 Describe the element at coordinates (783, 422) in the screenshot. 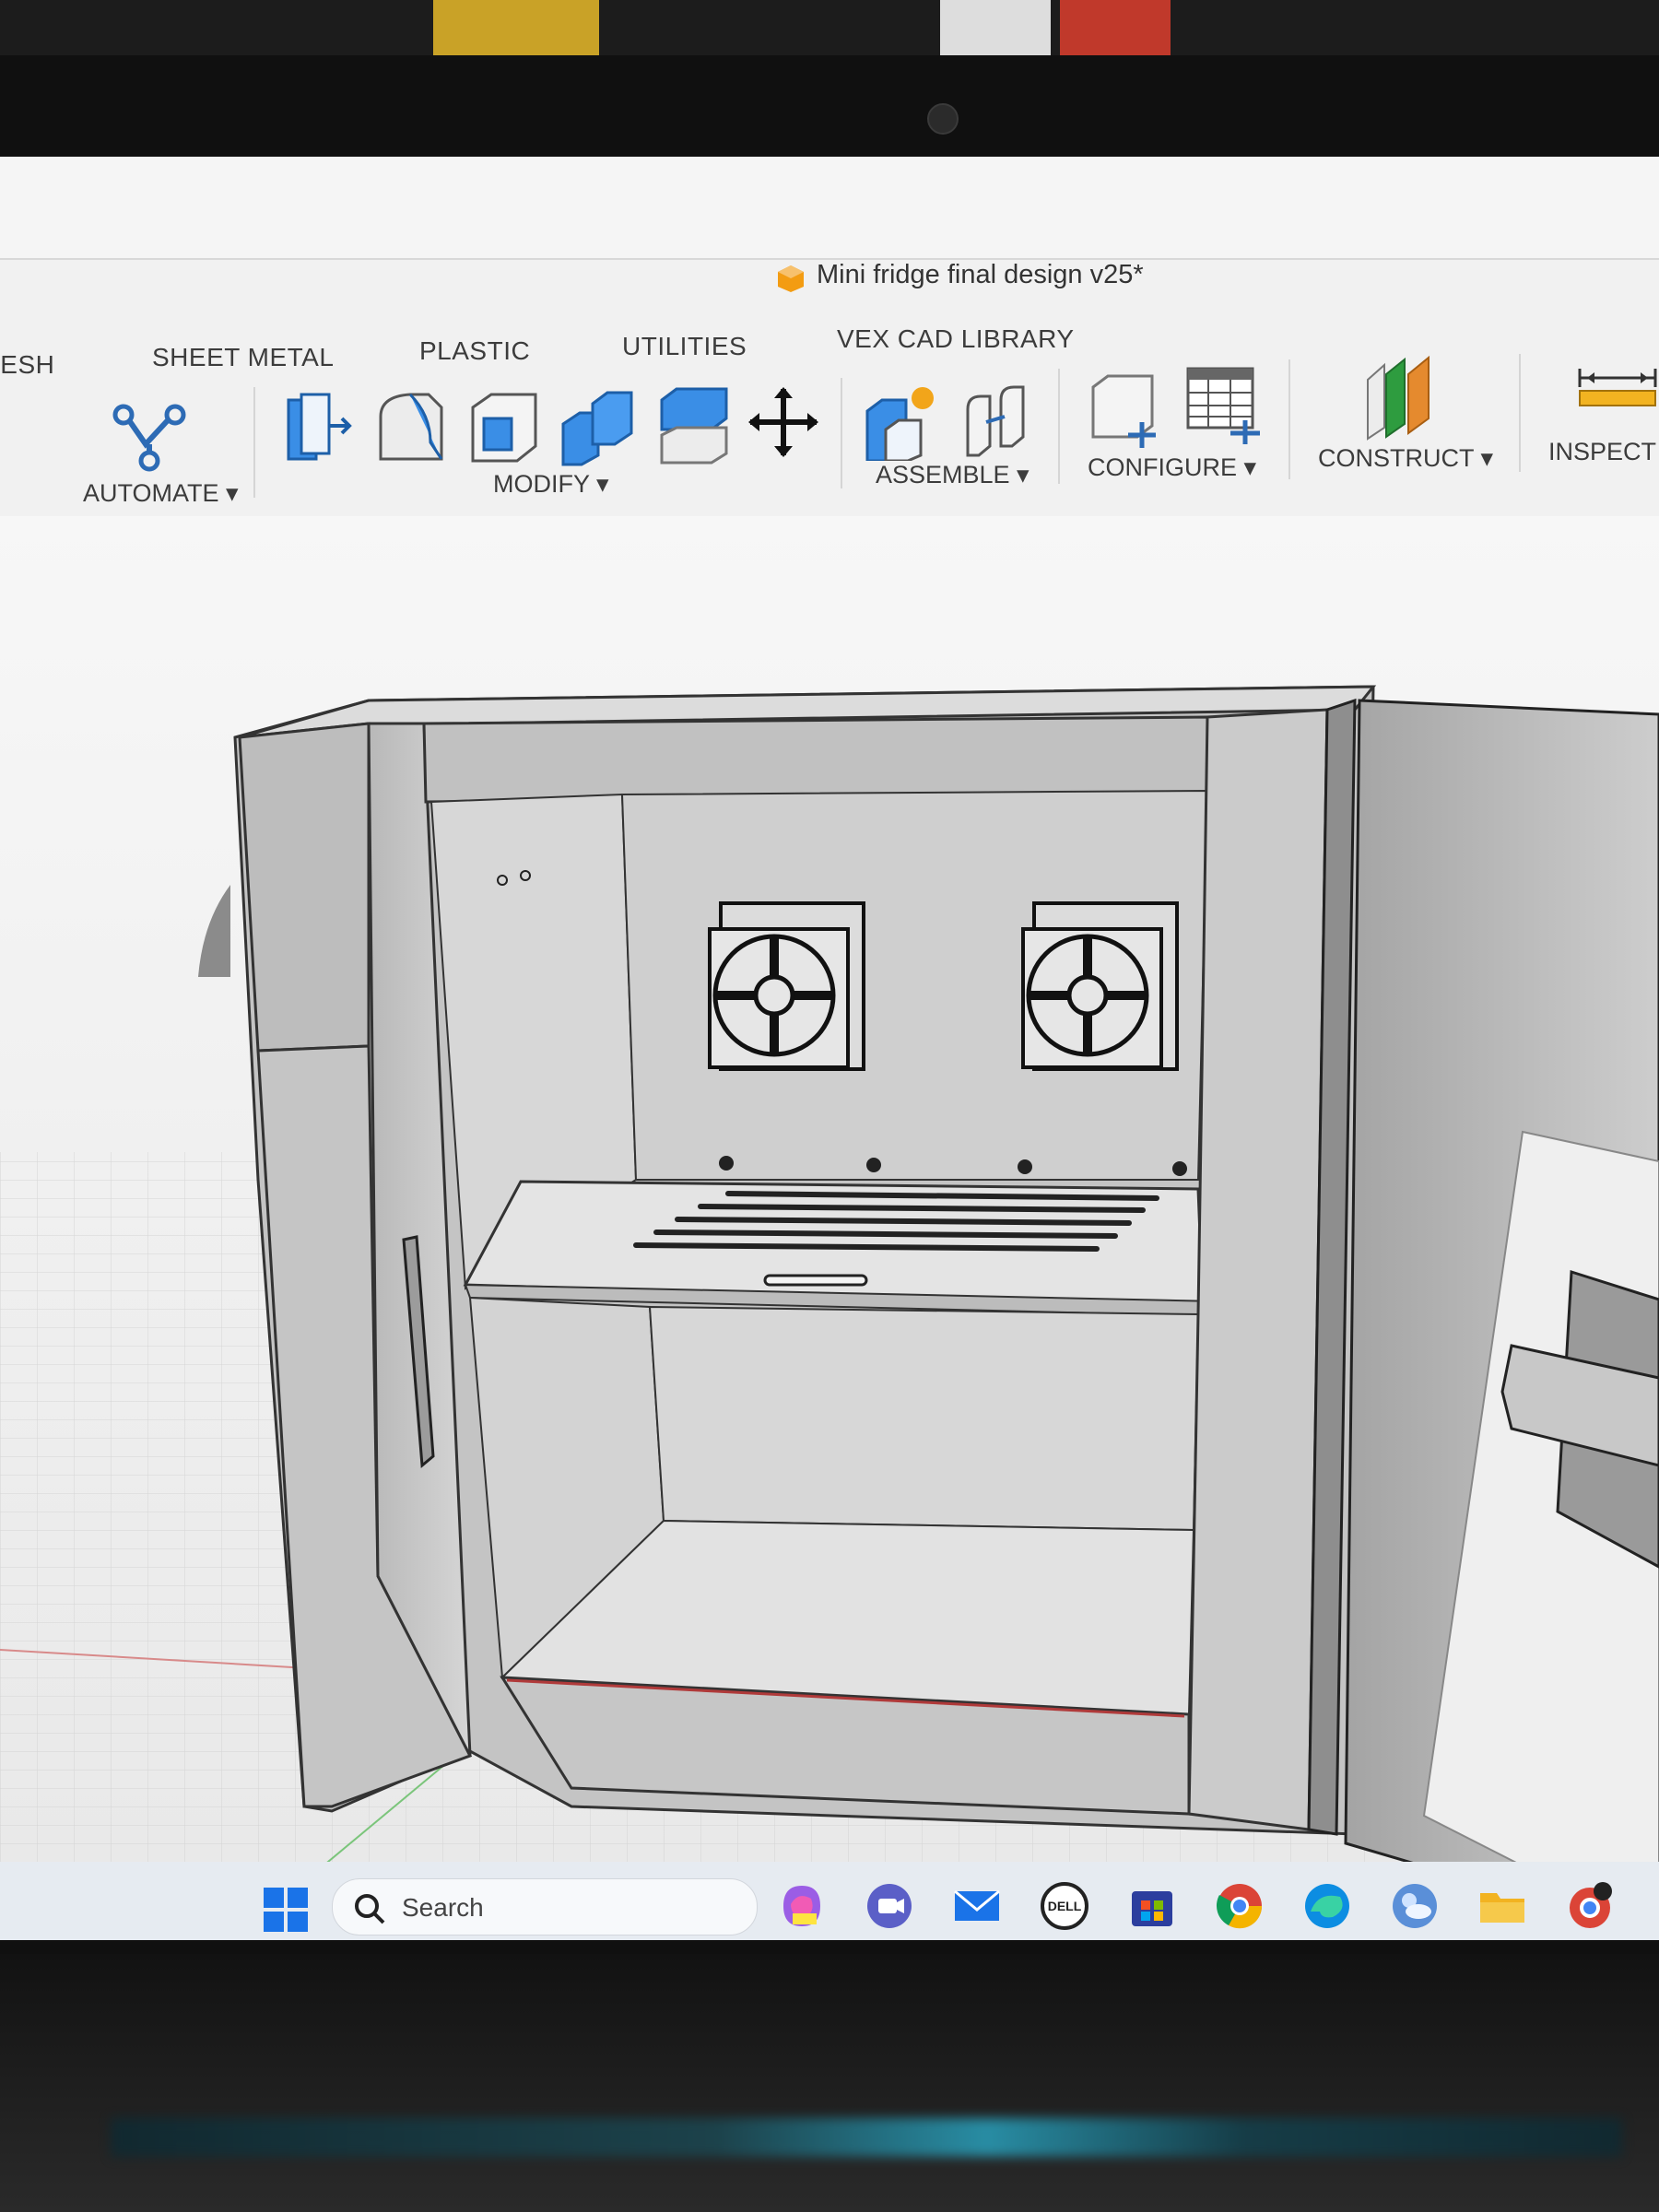

I see `move-copy-icon` at that location.